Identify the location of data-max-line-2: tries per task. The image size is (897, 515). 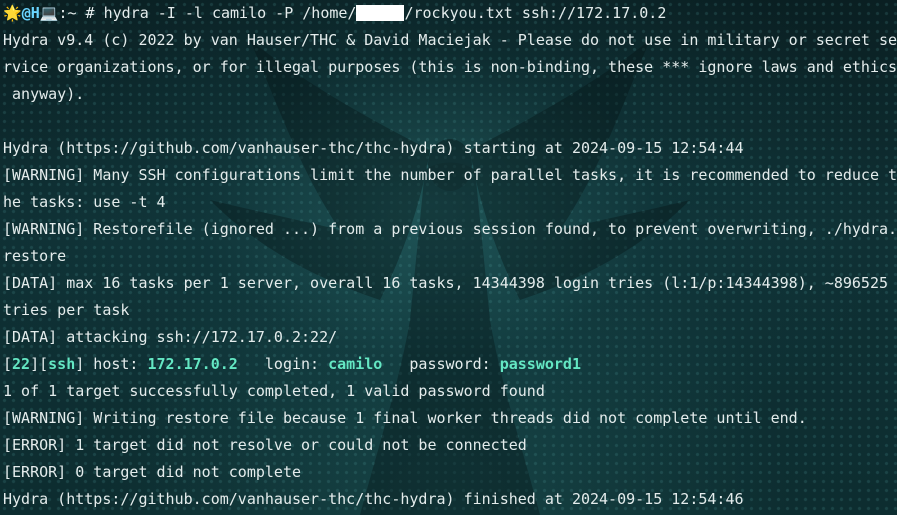
(66, 310).